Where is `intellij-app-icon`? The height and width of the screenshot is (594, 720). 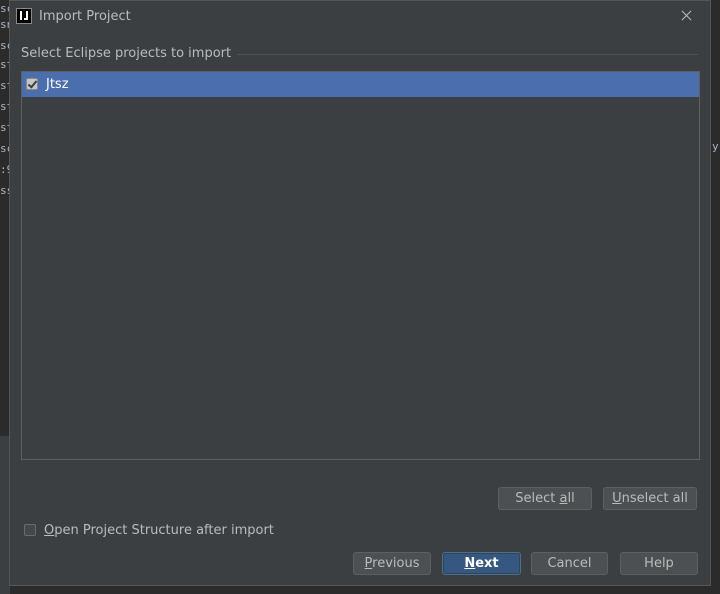
intellij-app-icon is located at coordinates (24, 16).